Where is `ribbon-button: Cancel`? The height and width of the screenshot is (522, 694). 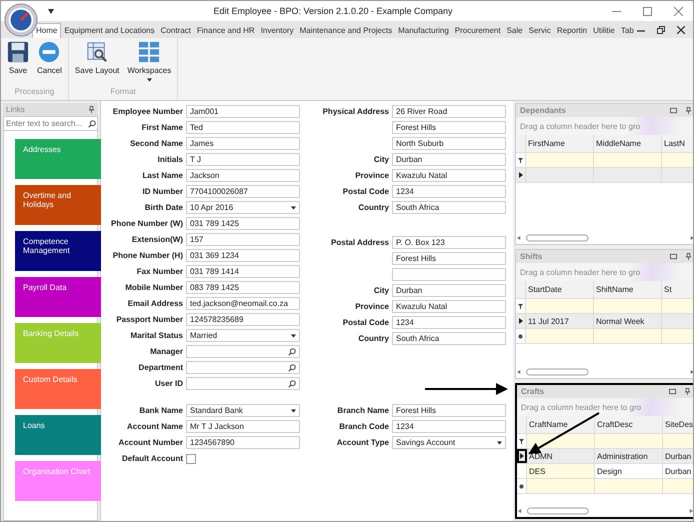
ribbon-button: Cancel is located at coordinates (49, 62).